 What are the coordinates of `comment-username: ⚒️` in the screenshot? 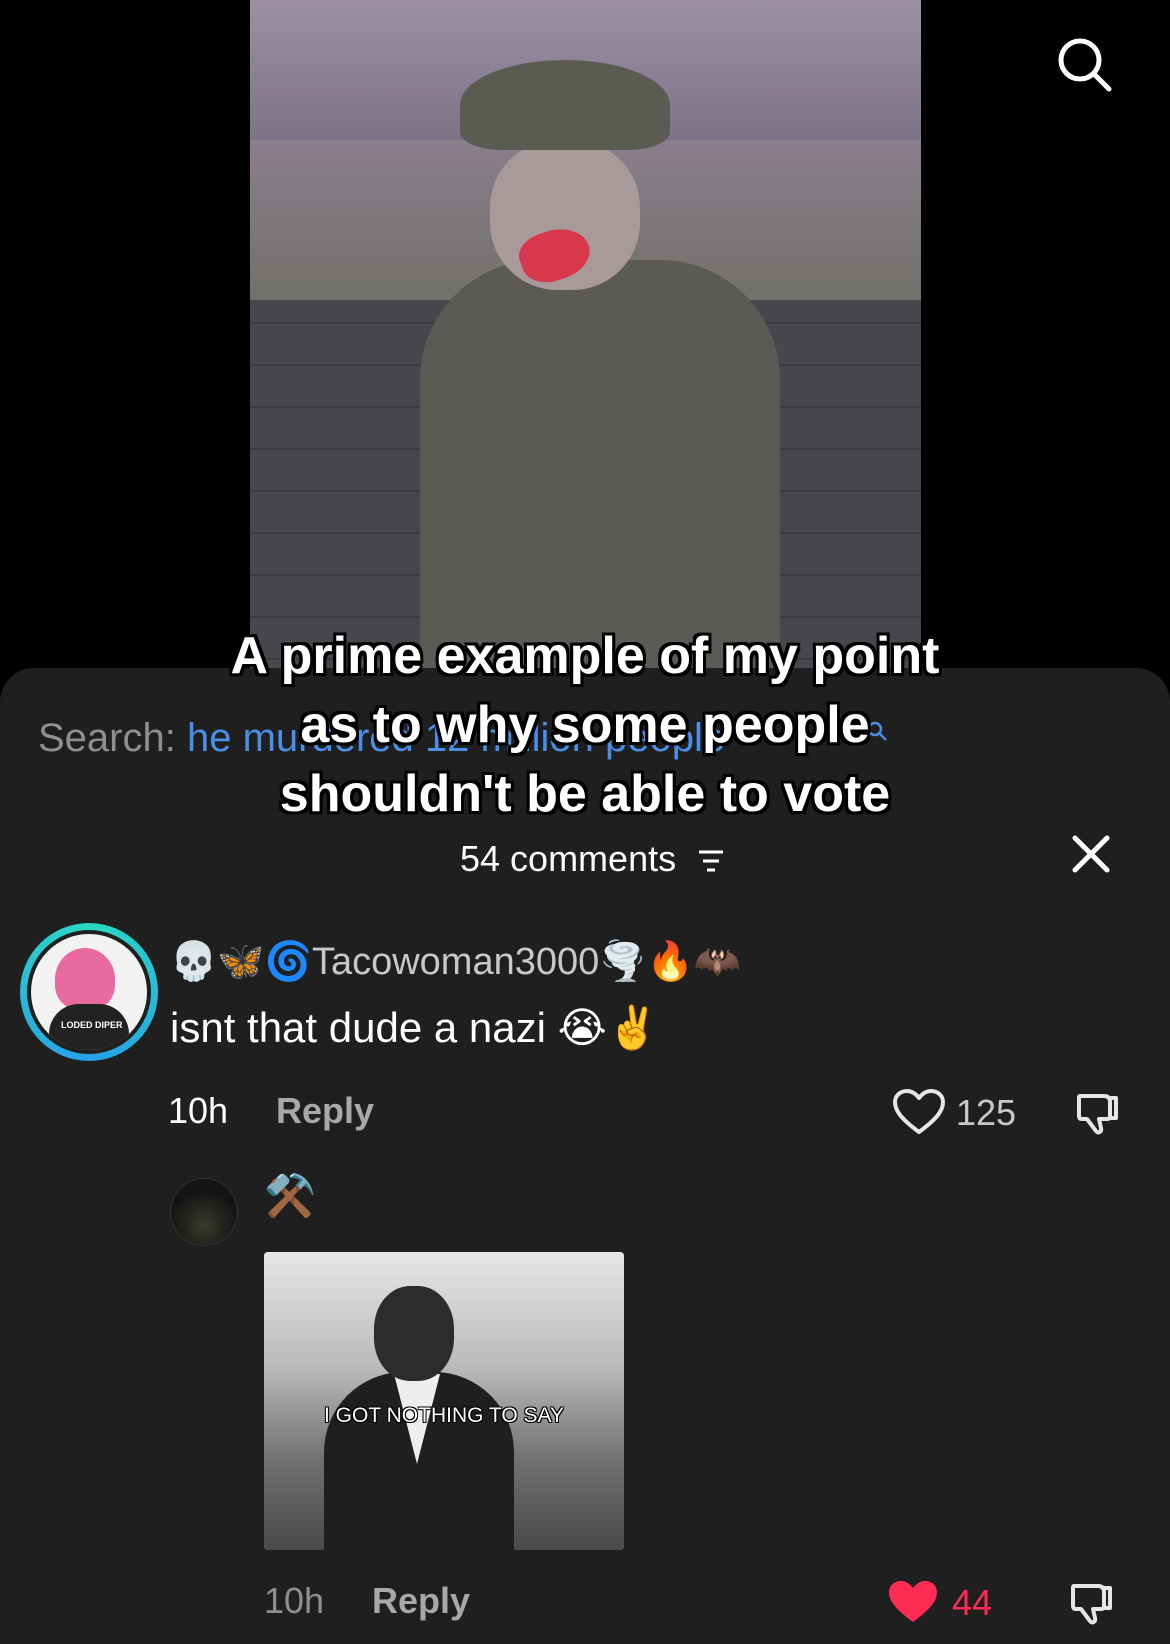 It's located at (290, 1196).